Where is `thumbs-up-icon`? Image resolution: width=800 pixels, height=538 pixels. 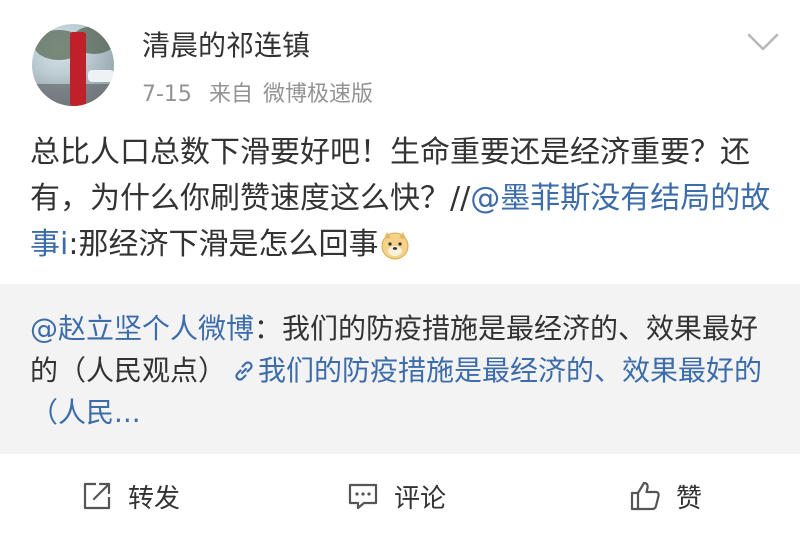 thumbs-up-icon is located at coordinates (645, 496).